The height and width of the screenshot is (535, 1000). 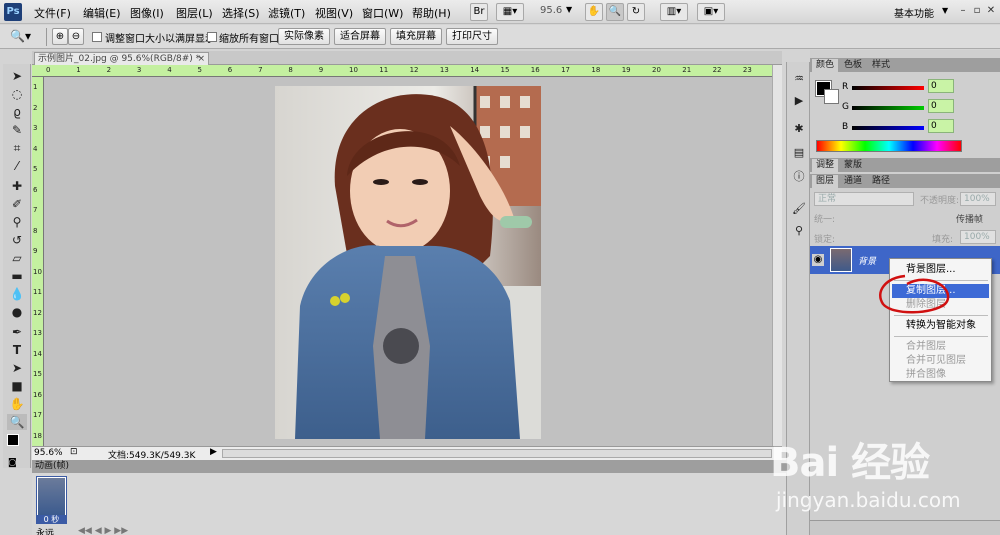 I want to click on histogram-panel-icon: ▤, so click(x=799, y=153).